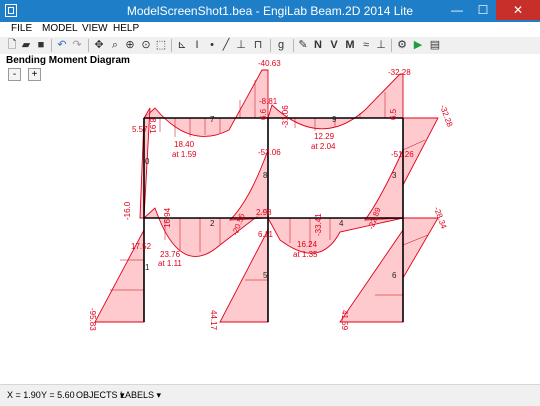 This screenshot has width=540, height=406. What do you see at coordinates (393, 114) in the screenshot?
I see `moment-label: 6.5` at bounding box center [393, 114].